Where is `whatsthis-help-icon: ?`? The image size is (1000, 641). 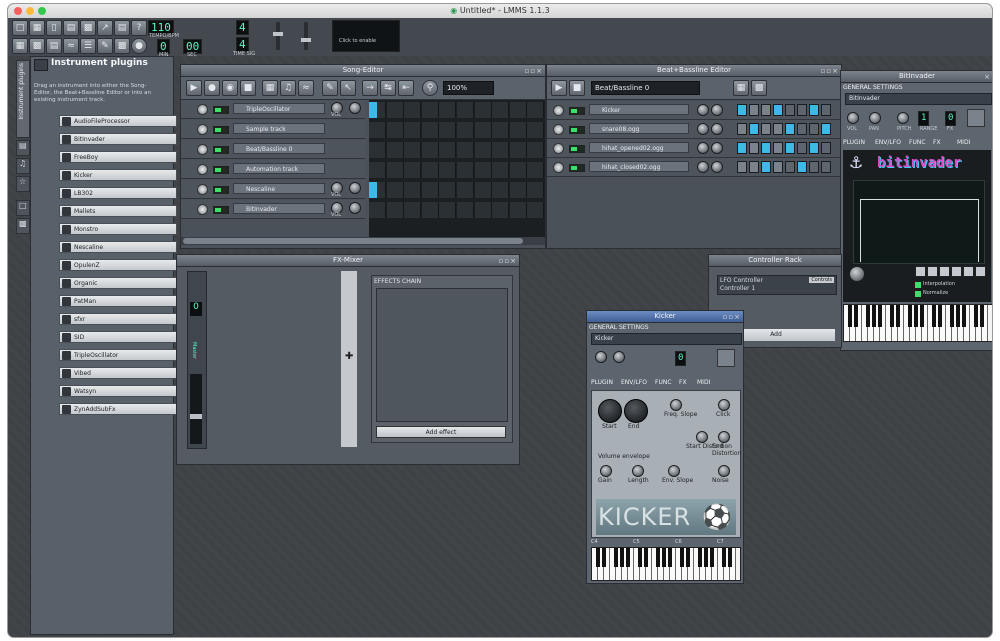 whatsthis-help-icon: ? is located at coordinates (139, 28).